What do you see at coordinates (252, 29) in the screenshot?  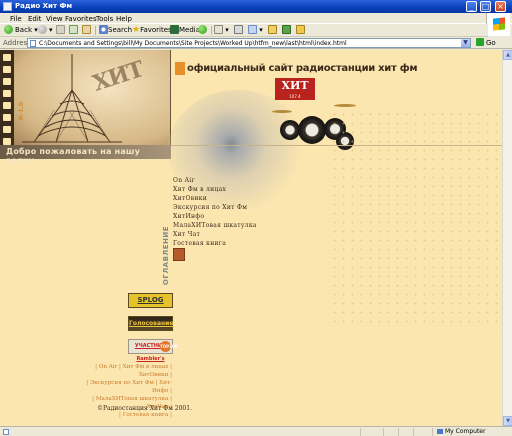 I see `edit-icon` at bounding box center [252, 29].